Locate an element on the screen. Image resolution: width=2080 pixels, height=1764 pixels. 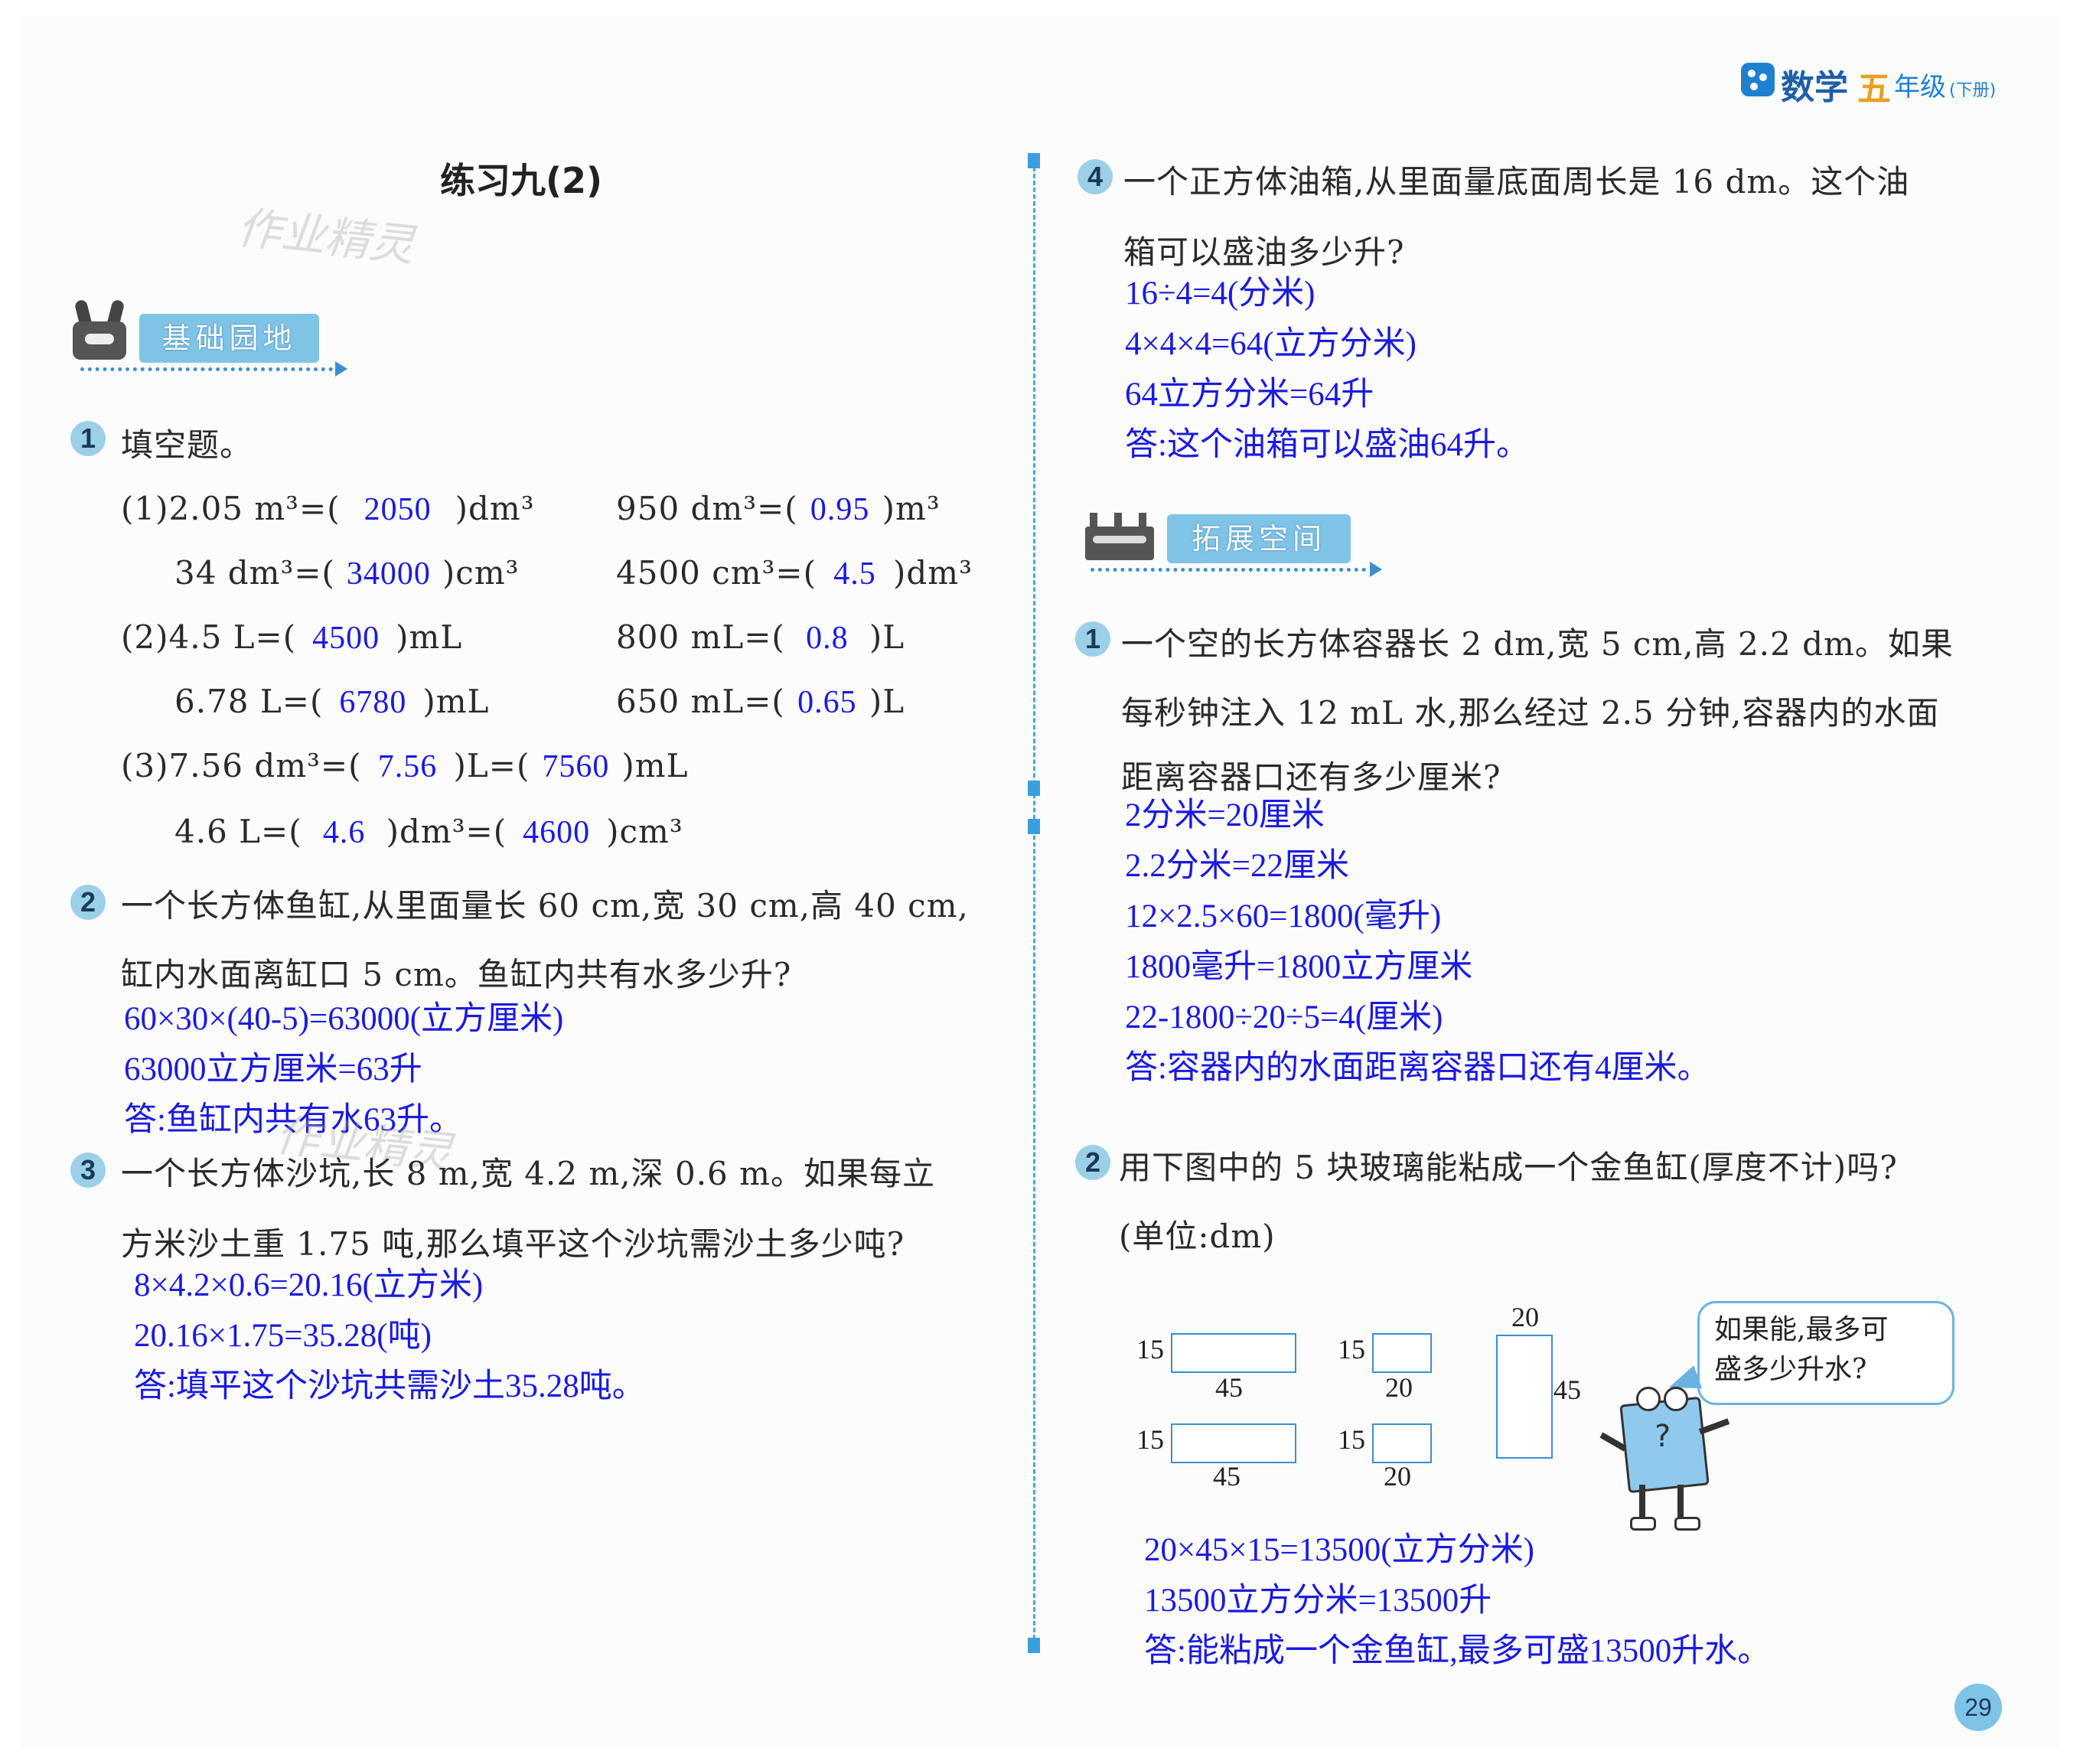
fill-blank-item: (3)7.56 dm³=(7.56)L=(7560)mL is located at coordinates (405, 765).